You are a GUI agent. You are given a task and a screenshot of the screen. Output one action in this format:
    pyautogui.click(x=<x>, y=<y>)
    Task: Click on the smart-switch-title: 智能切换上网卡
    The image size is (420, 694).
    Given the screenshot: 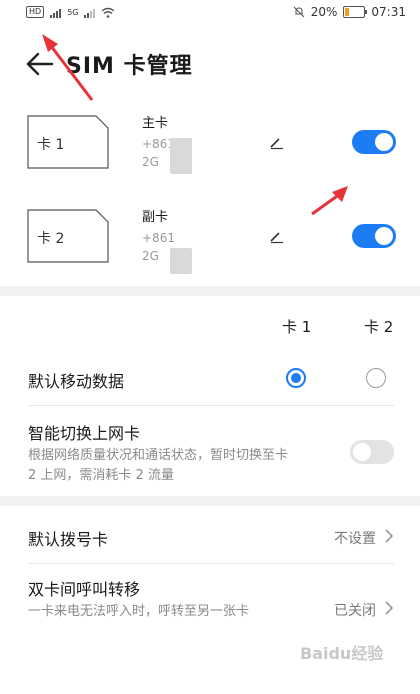 What is the action you would take?
    pyautogui.click(x=84, y=433)
    